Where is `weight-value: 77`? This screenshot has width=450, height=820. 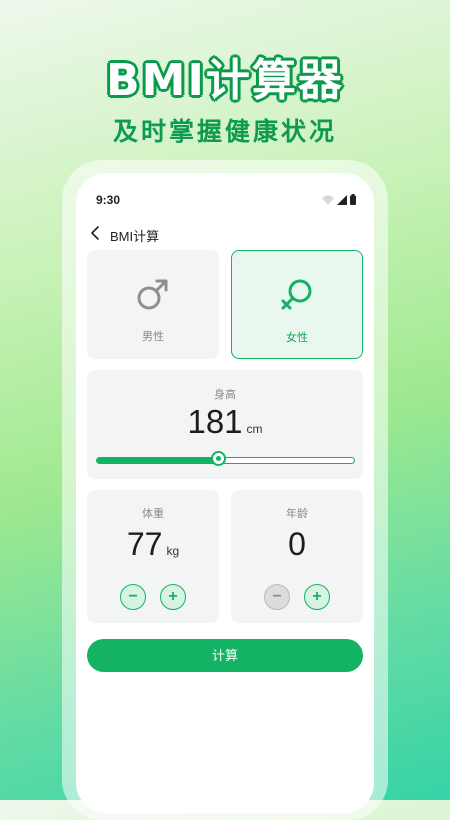
weight-value: 77 is located at coordinates (144, 544).